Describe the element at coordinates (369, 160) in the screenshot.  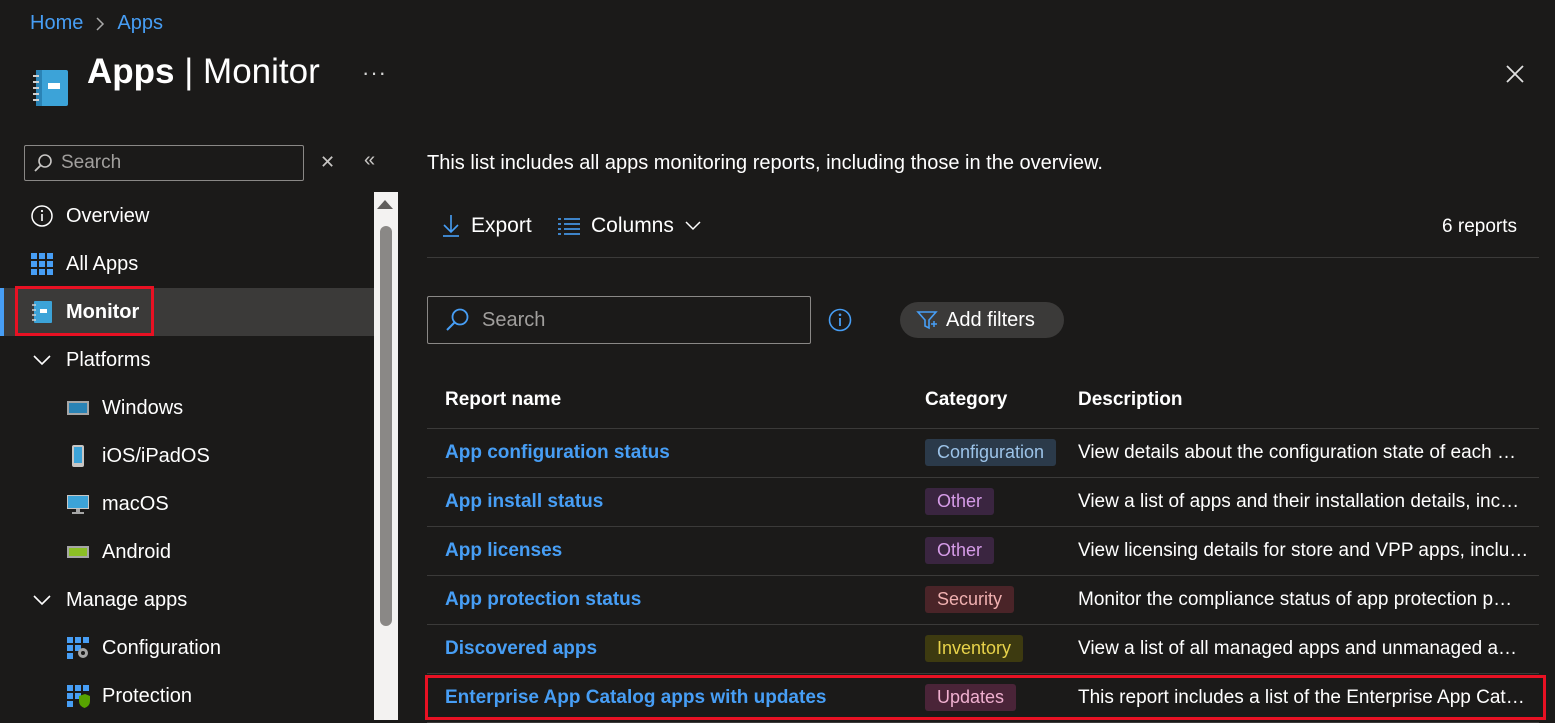
I see `collapse-sidebar-button: «` at that location.